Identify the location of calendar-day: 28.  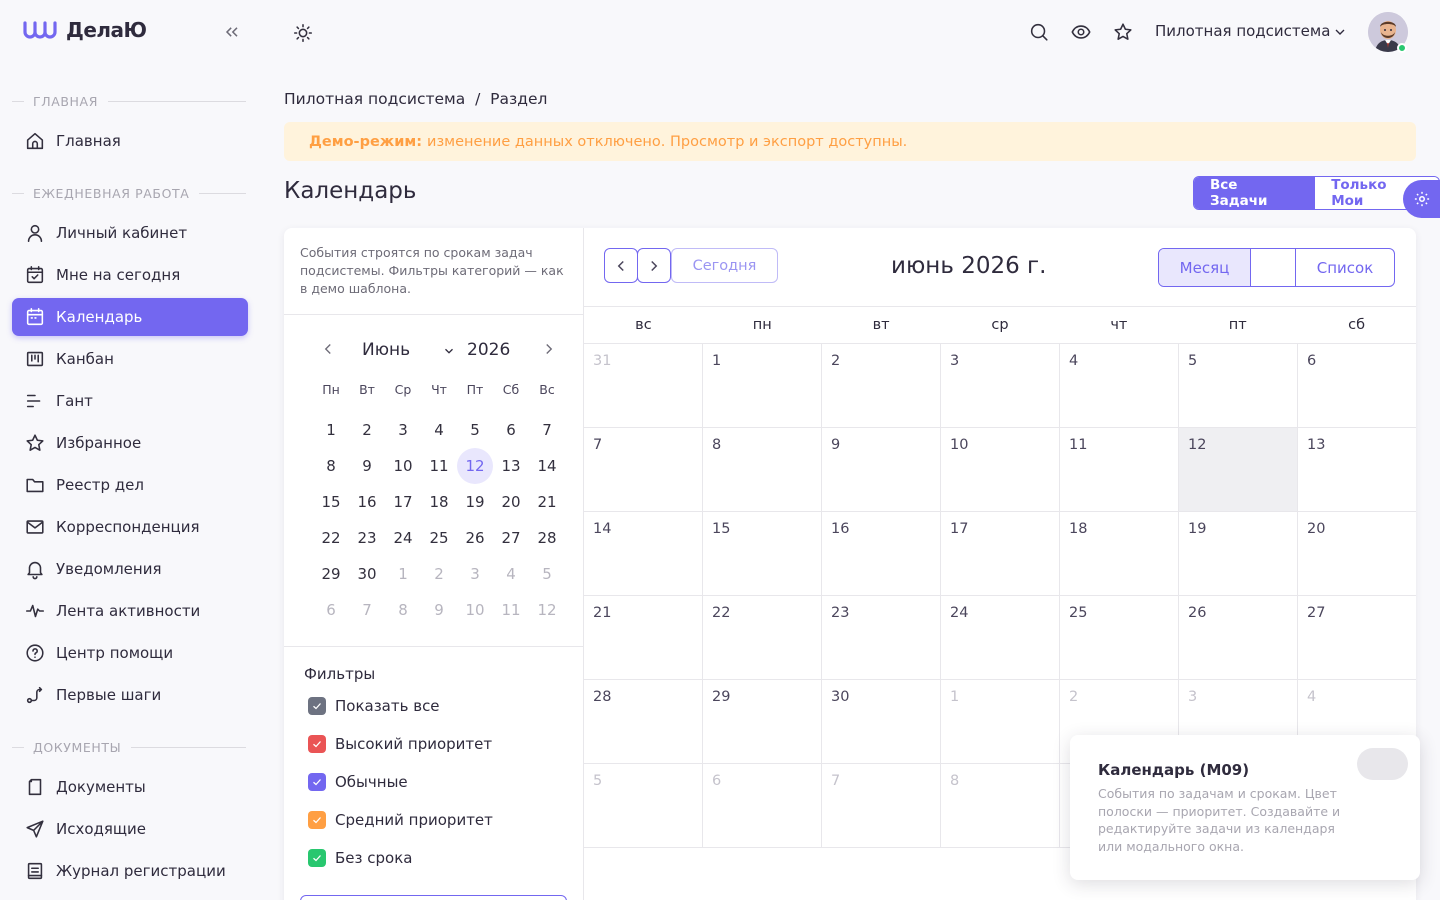
(643, 721).